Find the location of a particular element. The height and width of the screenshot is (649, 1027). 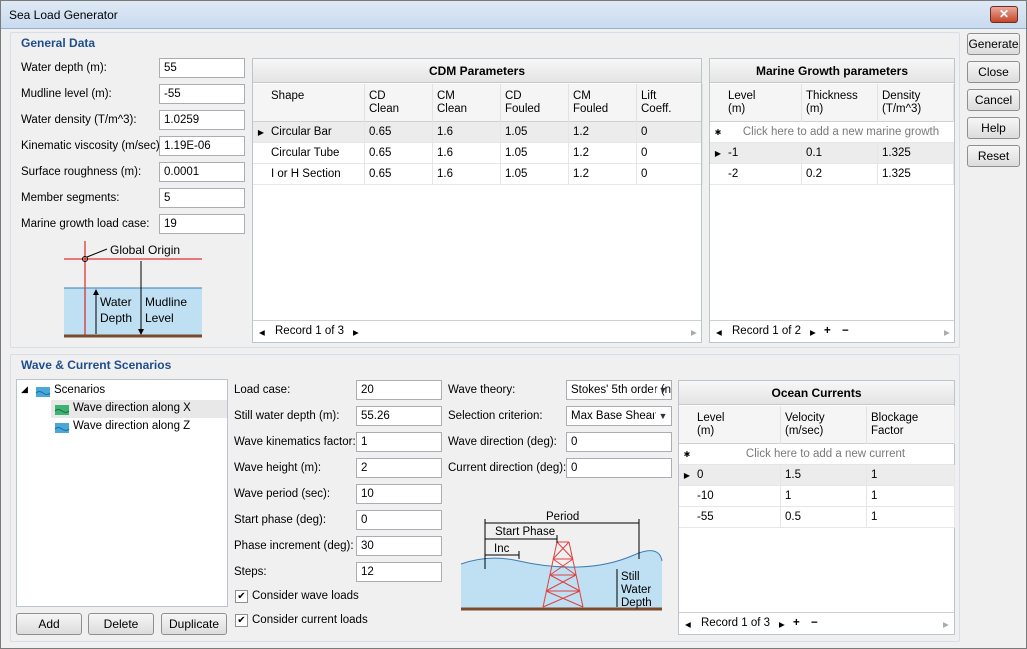

generate-button: Generate is located at coordinates (993, 44).